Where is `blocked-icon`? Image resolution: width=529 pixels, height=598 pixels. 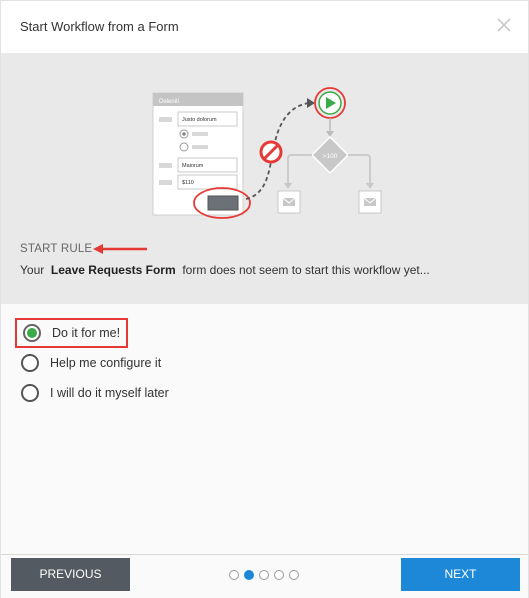 blocked-icon is located at coordinates (271, 152).